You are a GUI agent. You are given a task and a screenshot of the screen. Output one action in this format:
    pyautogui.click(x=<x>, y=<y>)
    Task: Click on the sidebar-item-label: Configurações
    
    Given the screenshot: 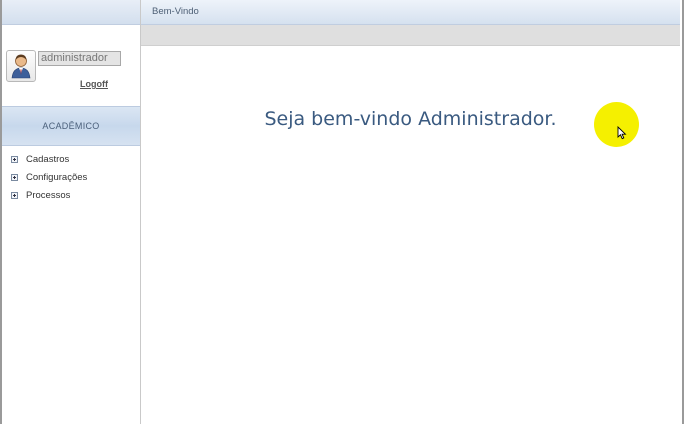 What is the action you would take?
    pyautogui.click(x=57, y=177)
    